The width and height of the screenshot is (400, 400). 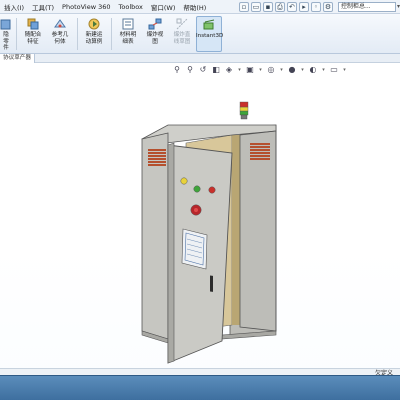 I want to click on yellow-indicator-light, so click(x=184, y=181).